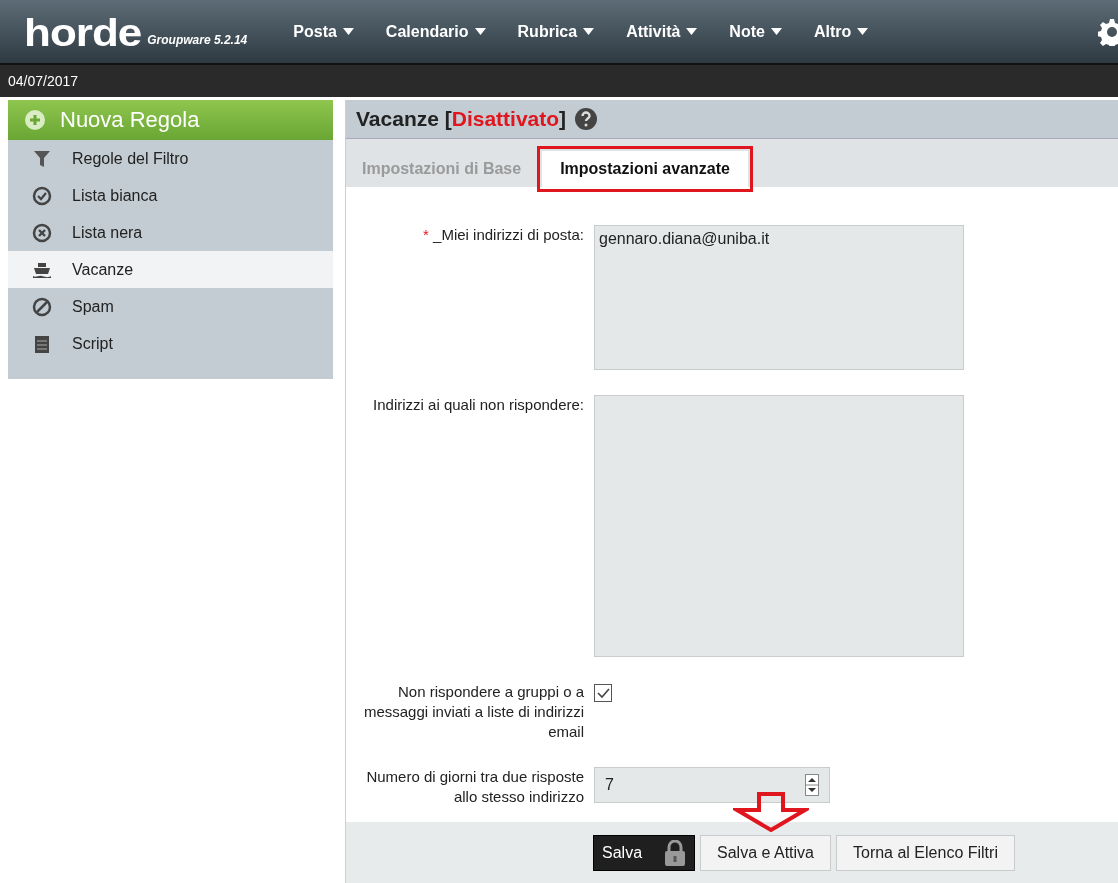 The width and height of the screenshot is (1118, 883). Describe the element at coordinates (473, 712) in the screenshot. I see `field-label: Non rispondere a gruppi o a messaggi inviati a liste di indirizzi email` at that location.